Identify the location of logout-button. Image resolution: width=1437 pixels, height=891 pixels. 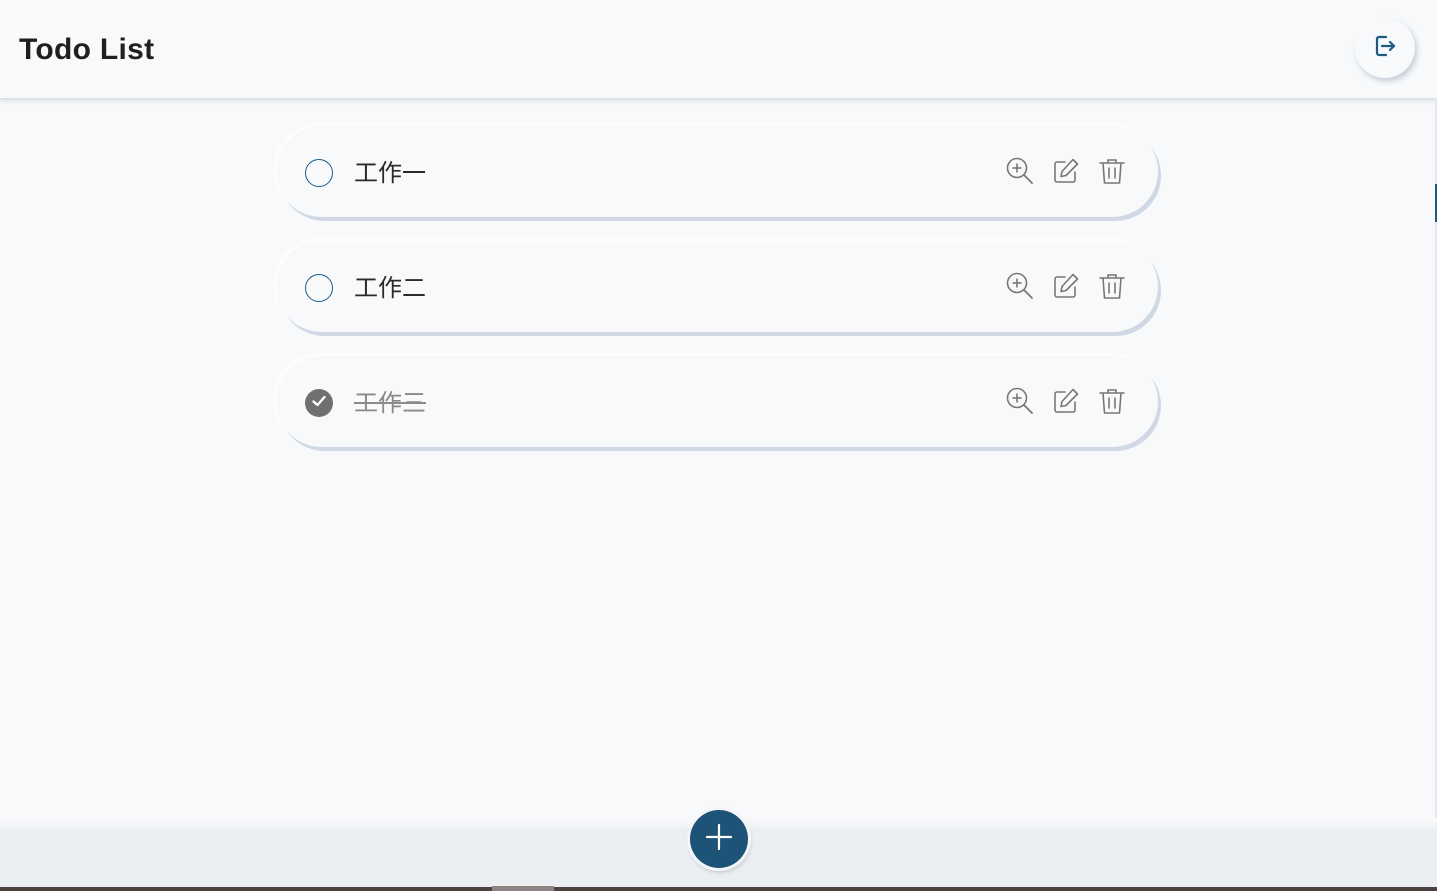
(1385, 48).